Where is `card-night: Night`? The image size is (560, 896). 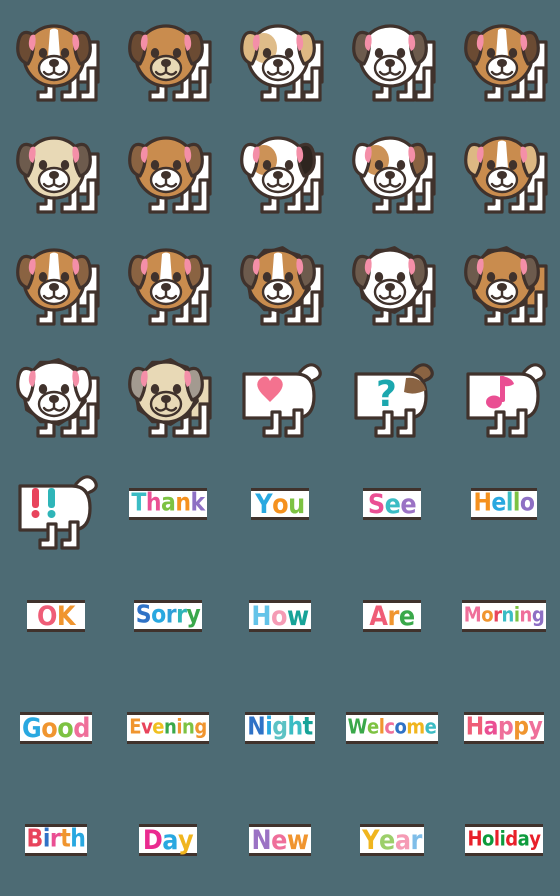
card-night: Night is located at coordinates (280, 728).